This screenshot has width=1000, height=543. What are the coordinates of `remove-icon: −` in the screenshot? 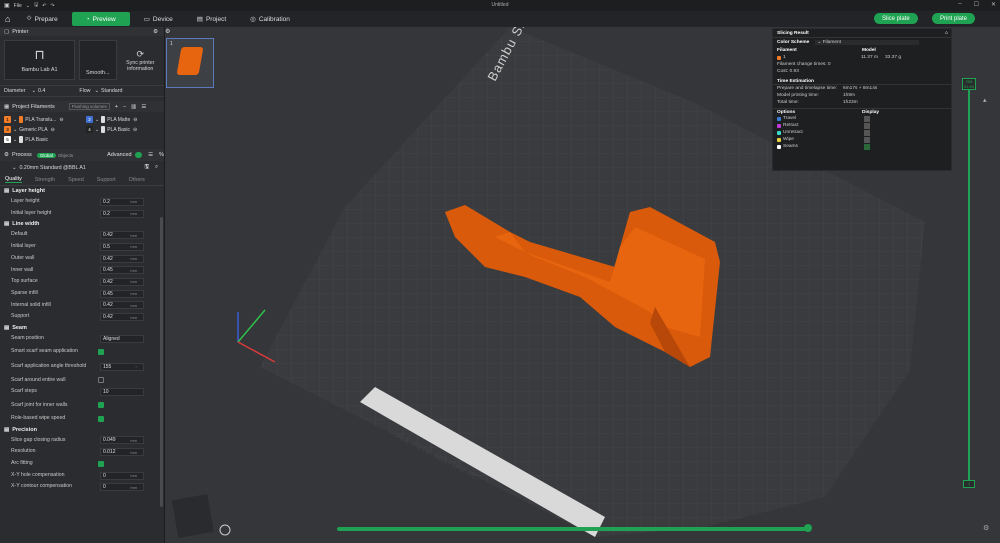 It's located at (124, 107).